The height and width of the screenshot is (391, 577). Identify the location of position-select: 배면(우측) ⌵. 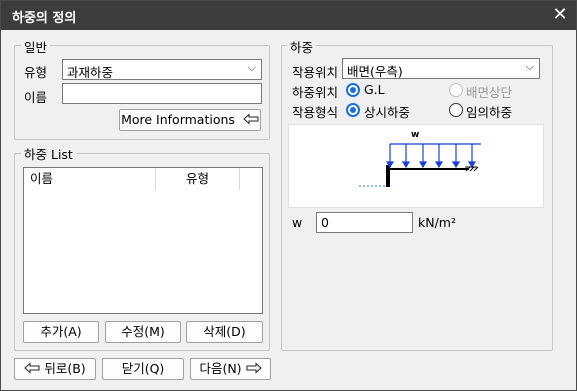
(441, 68).